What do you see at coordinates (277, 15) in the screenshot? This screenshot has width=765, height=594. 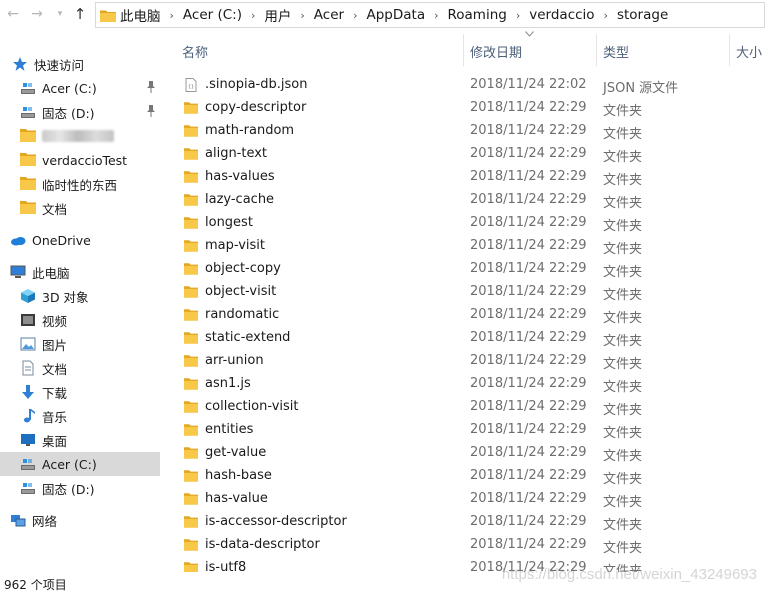 I see `breadcrumb-item: 用户` at bounding box center [277, 15].